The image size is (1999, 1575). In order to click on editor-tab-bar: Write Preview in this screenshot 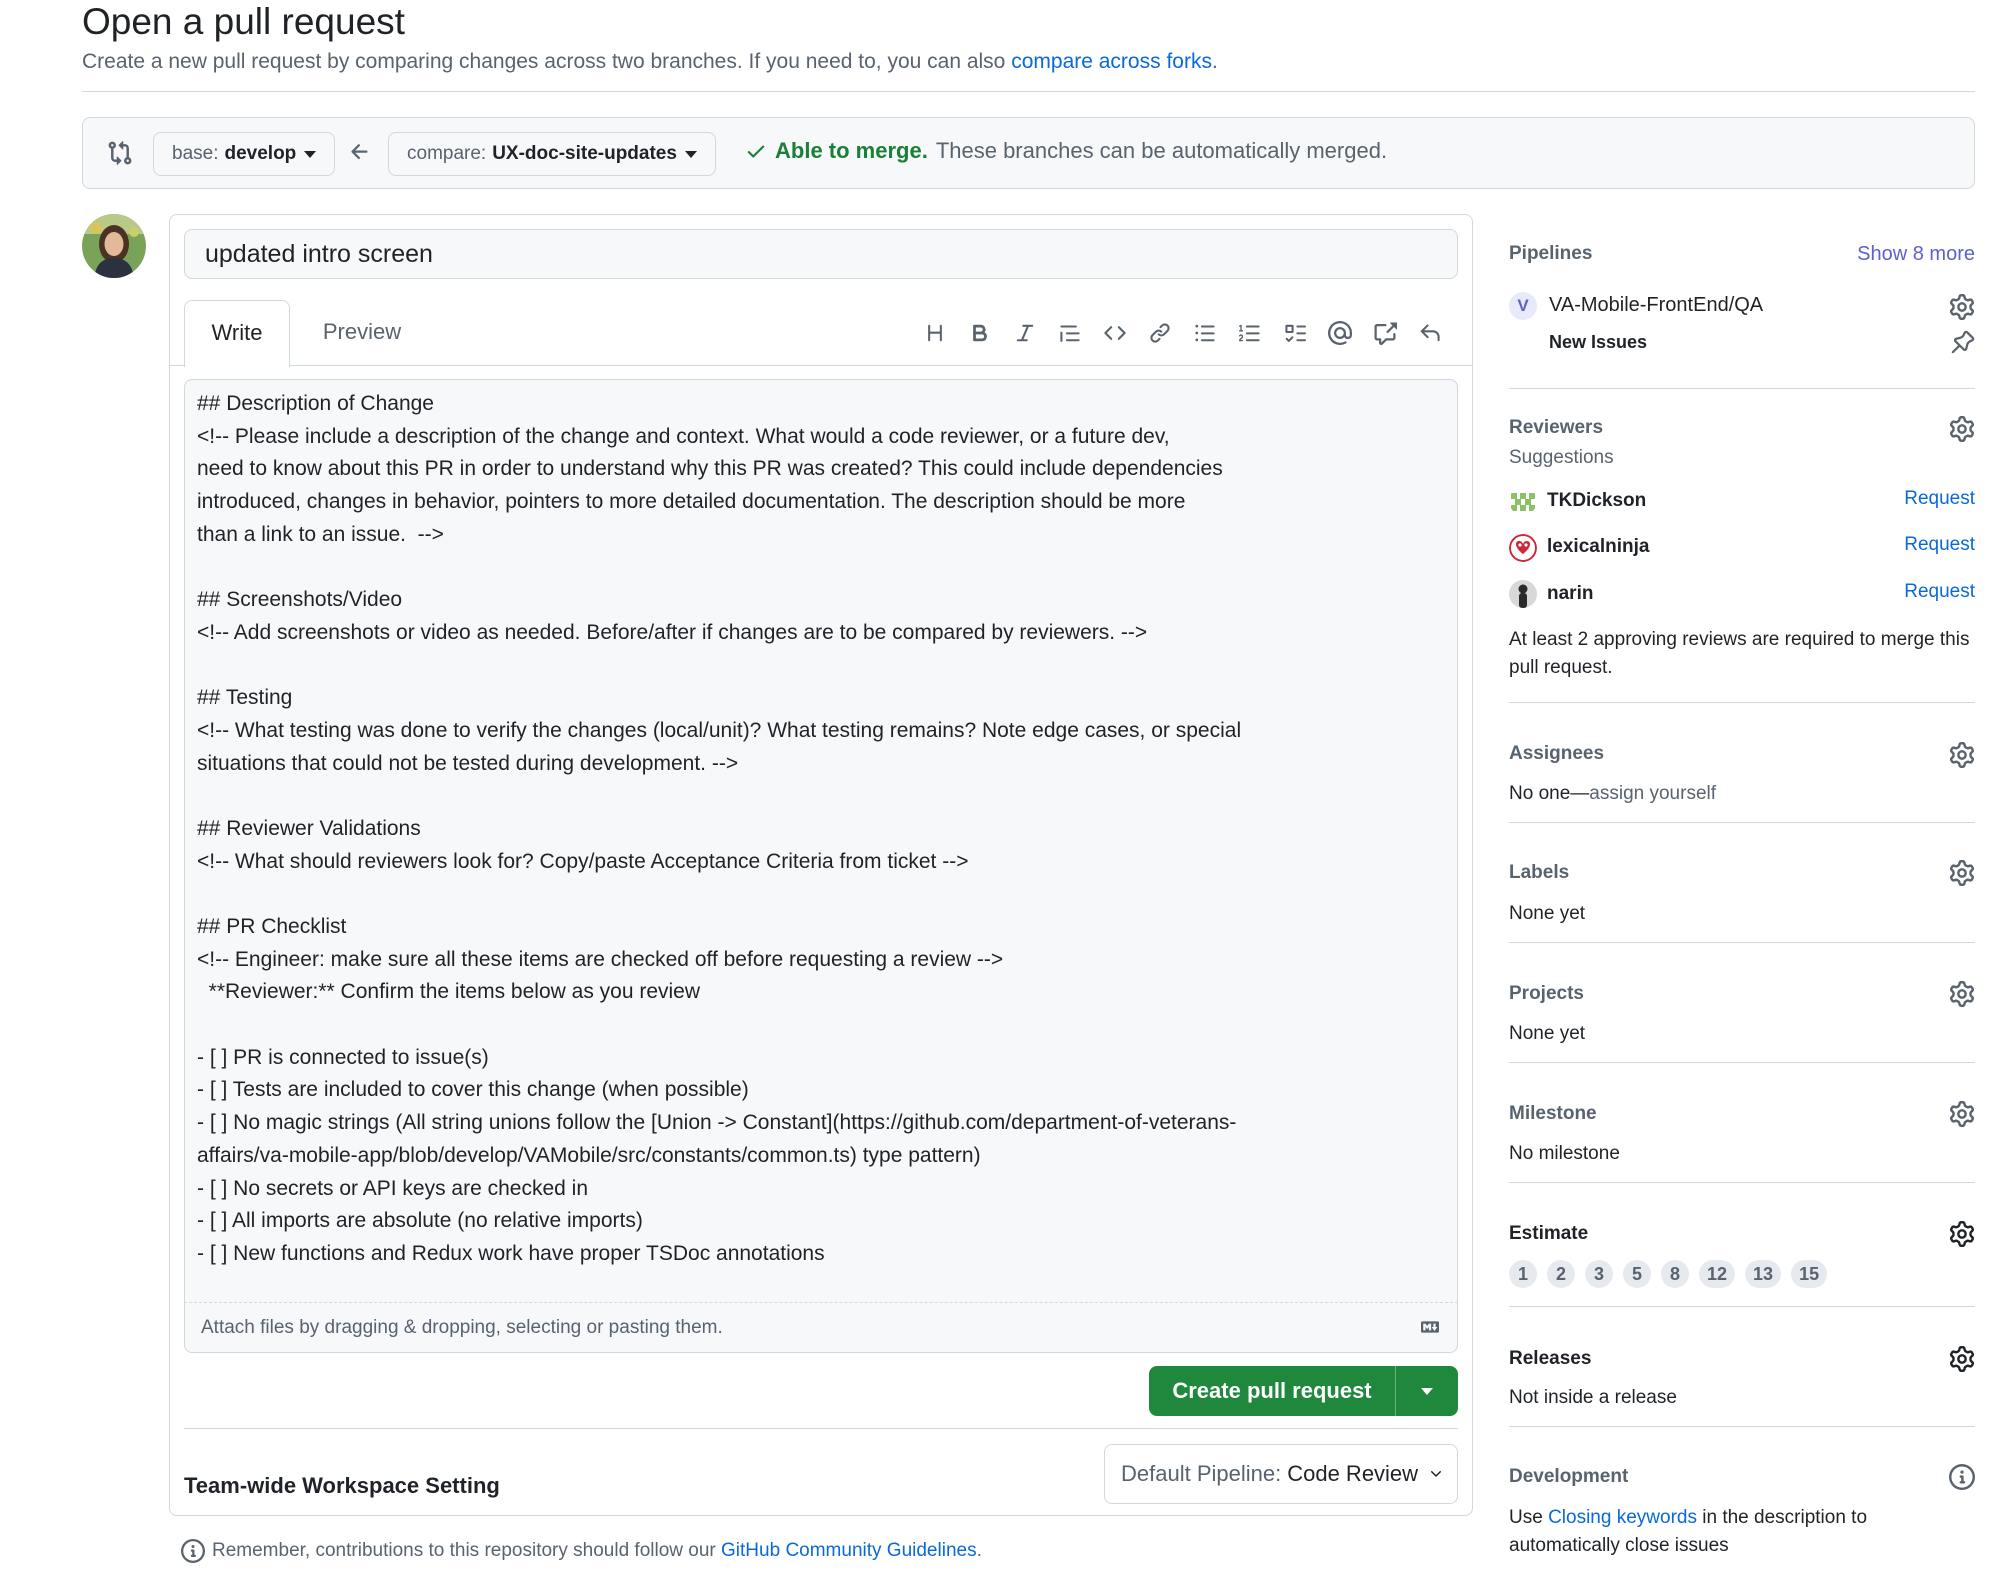, I will do `click(821, 333)`.